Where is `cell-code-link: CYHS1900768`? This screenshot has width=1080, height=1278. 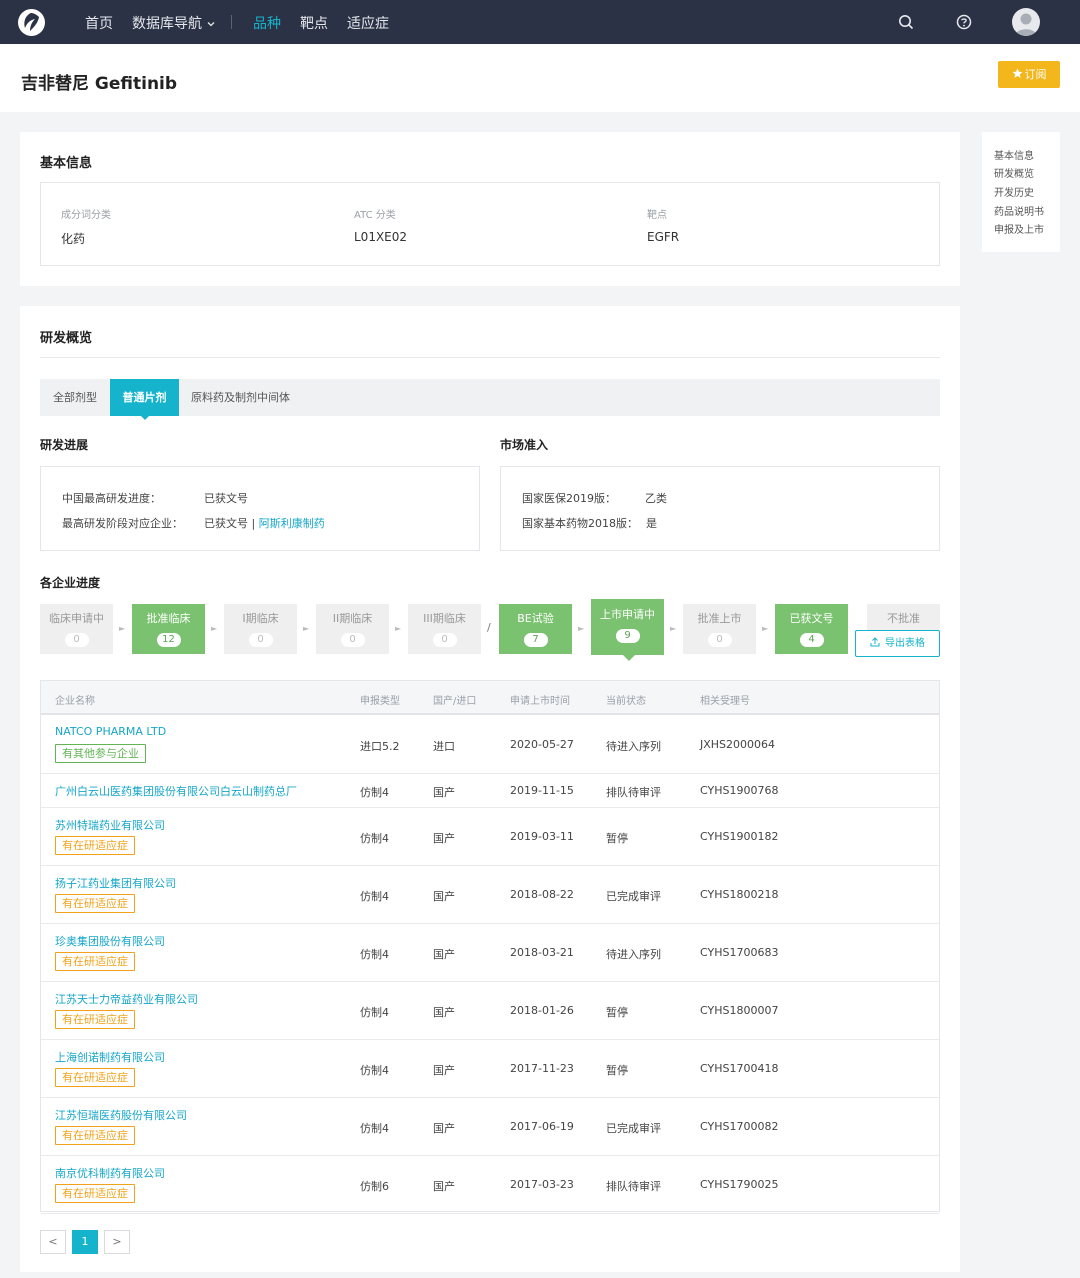
cell-code-link: CYHS1900768 is located at coordinates (739, 790).